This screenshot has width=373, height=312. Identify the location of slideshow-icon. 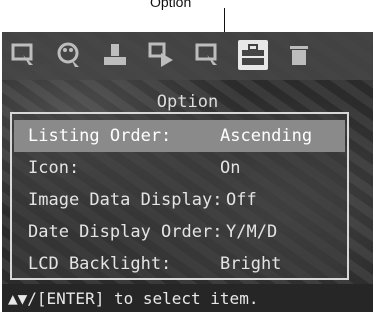
(161, 55).